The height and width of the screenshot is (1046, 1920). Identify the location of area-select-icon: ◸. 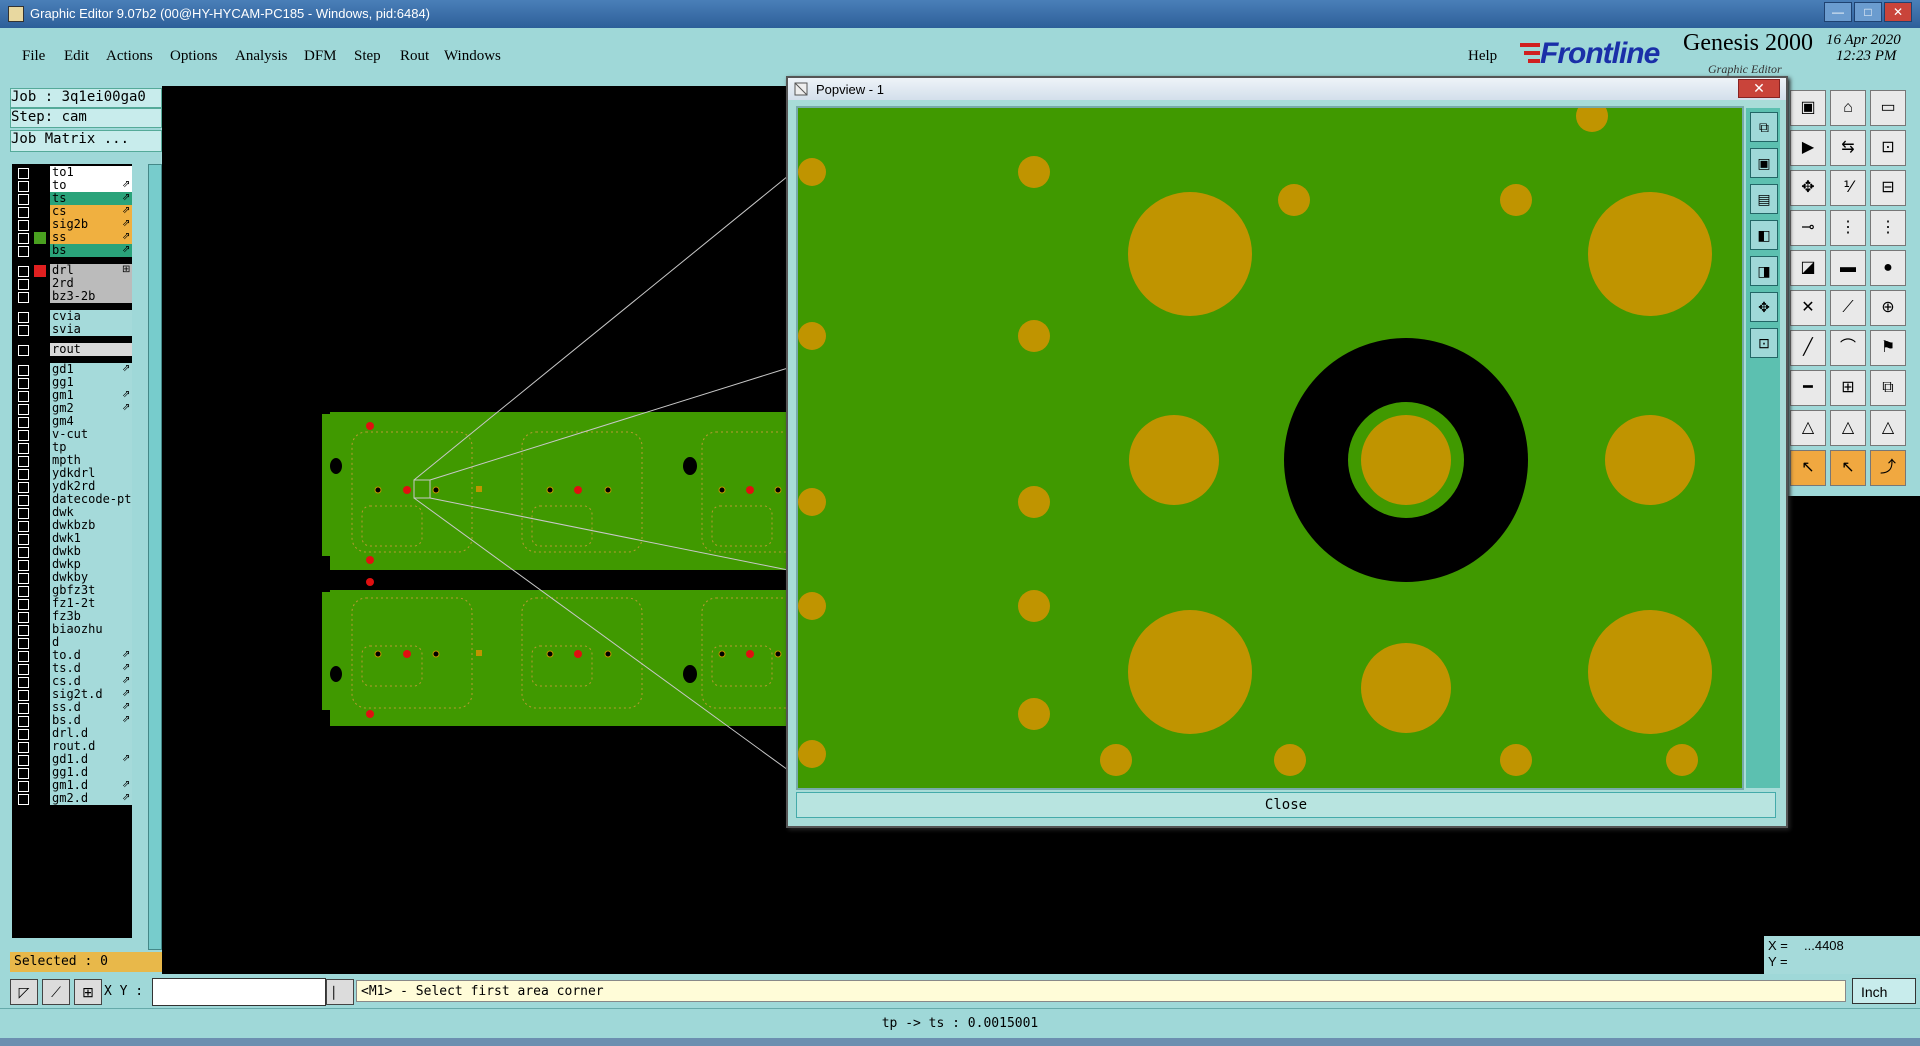
(24, 992).